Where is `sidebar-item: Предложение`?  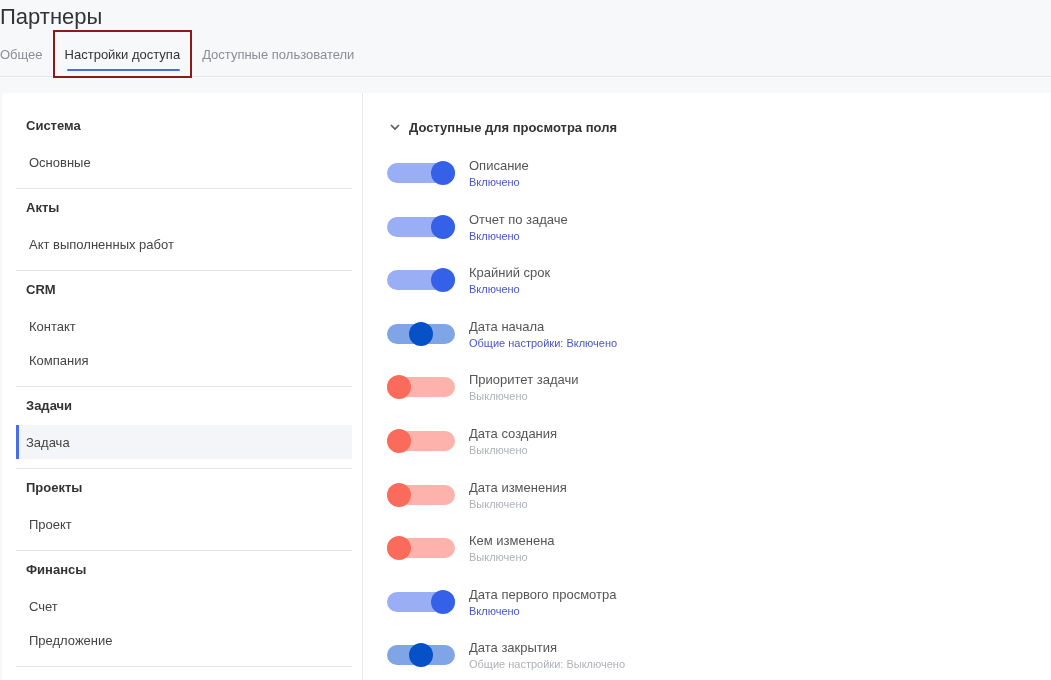
sidebar-item: Предложение is located at coordinates (184, 640).